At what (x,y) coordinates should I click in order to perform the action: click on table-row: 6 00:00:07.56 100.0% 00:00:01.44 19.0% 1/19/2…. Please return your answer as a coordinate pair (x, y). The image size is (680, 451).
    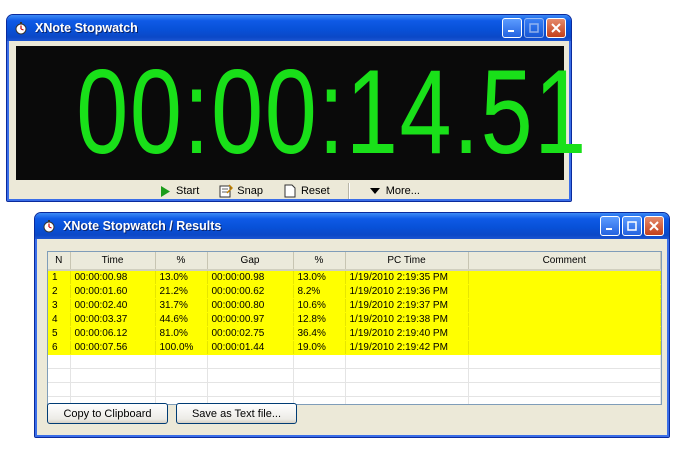
    Looking at the image, I should click on (354, 347).